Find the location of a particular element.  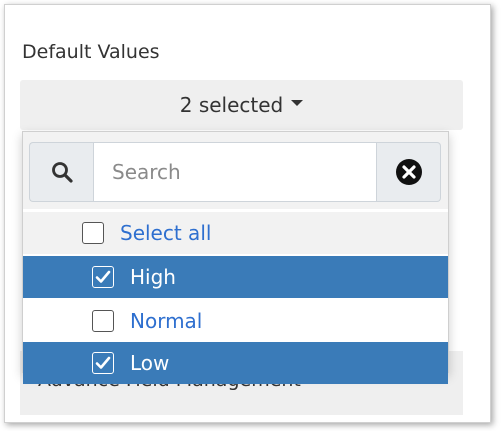

search-addon is located at coordinates (61, 172).